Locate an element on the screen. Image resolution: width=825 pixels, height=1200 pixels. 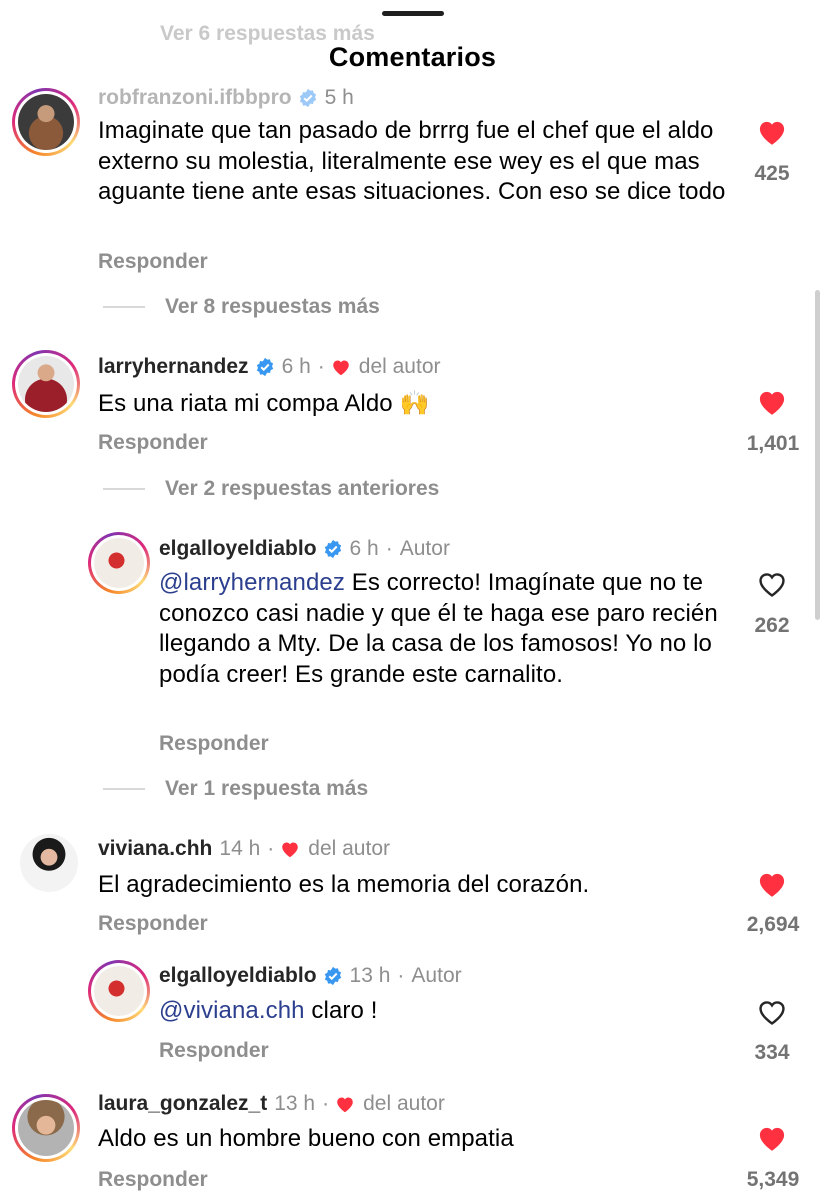
avatar-viviana is located at coordinates (49, 863).